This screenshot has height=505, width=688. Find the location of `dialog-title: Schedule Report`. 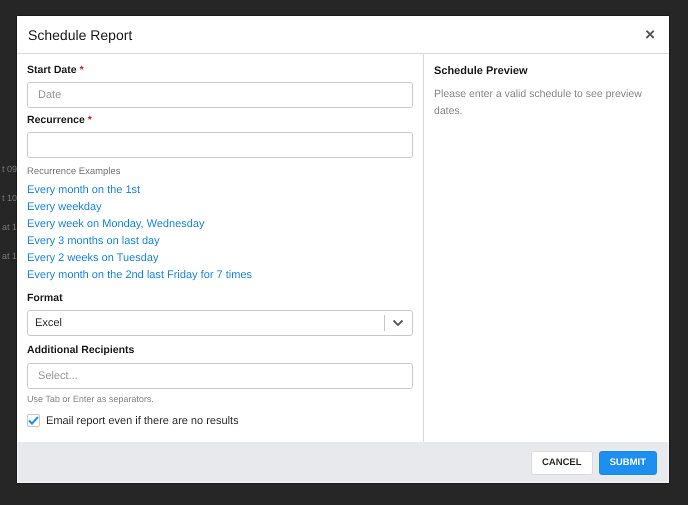

dialog-title: Schedule Report is located at coordinates (80, 34).